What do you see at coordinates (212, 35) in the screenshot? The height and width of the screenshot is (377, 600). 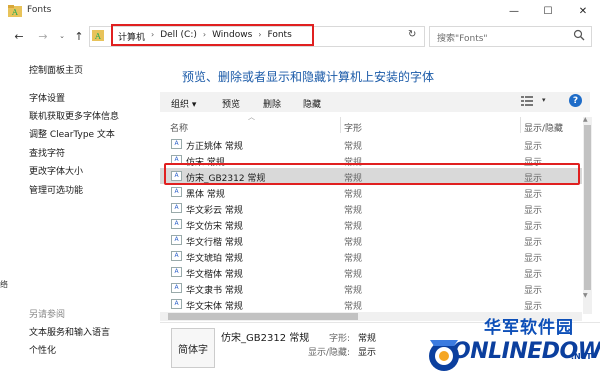 I see `address-highlight-box` at bounding box center [212, 35].